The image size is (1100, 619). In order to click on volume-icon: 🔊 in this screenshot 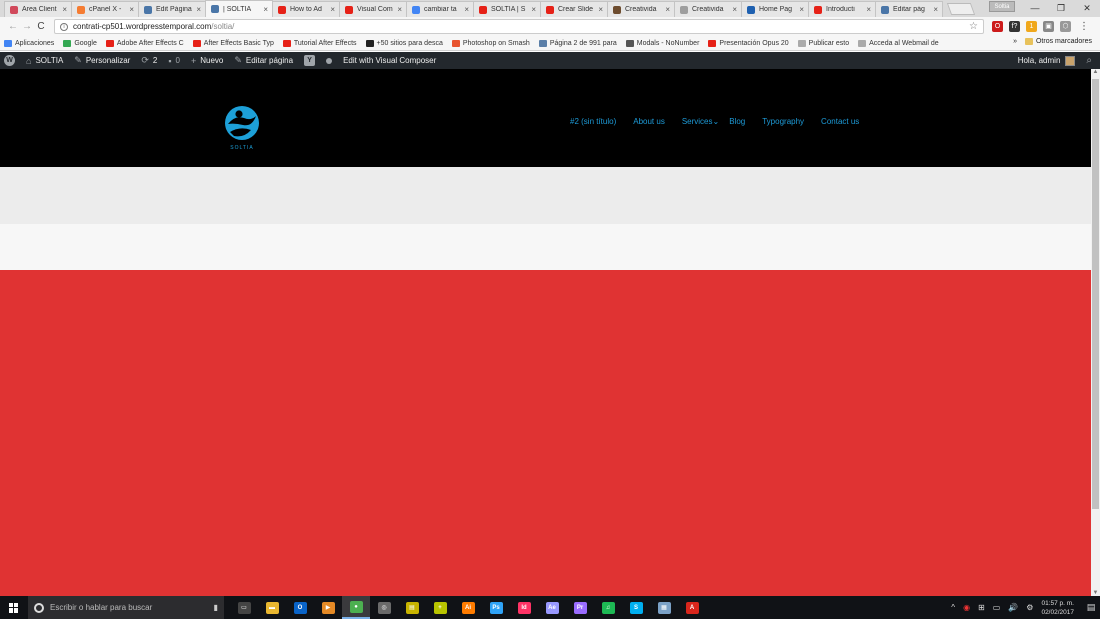, I will do `click(1013, 607)`.